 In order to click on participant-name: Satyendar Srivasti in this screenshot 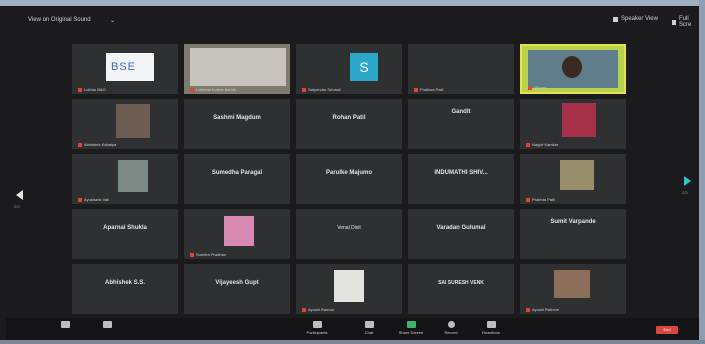, I will do `click(321, 89)`.